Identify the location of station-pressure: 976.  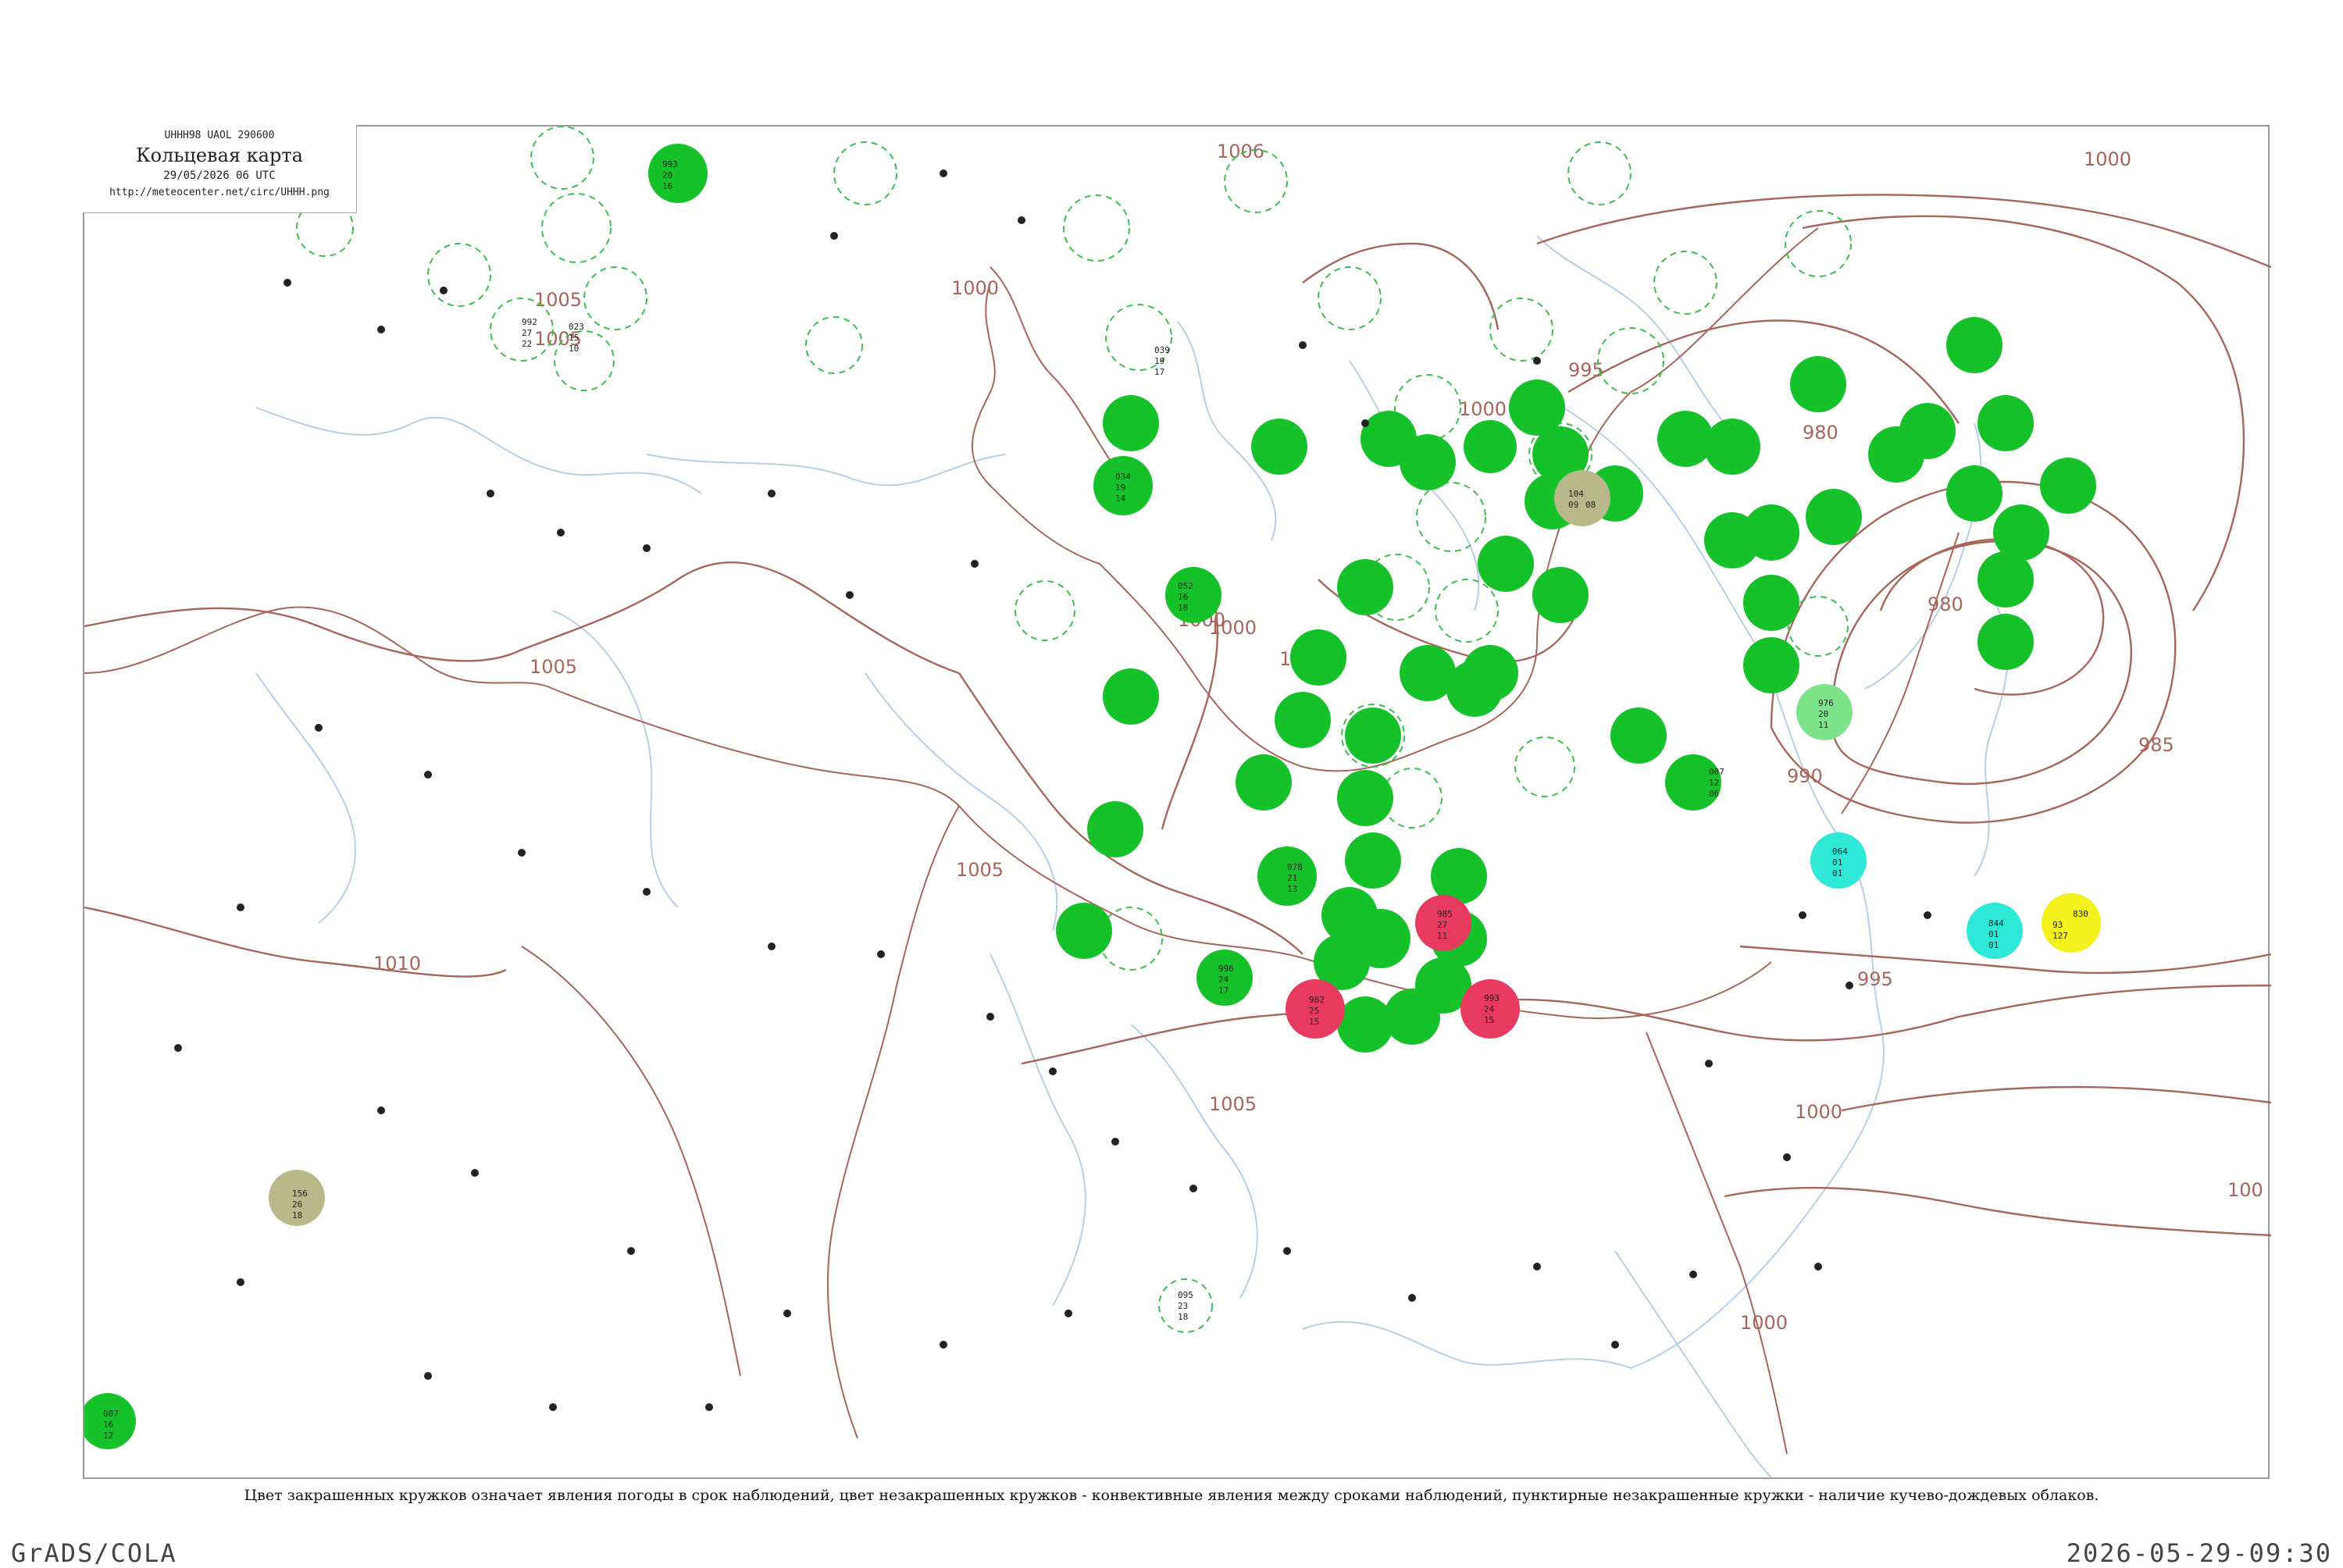
(1826, 703).